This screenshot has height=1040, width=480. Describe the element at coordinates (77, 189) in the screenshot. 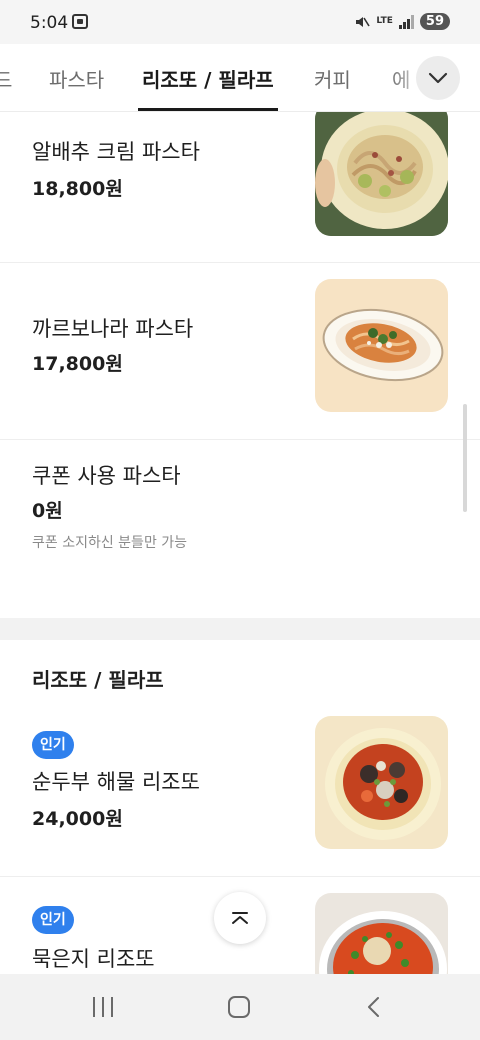

I see `menu-item-price: 18,800원` at that location.